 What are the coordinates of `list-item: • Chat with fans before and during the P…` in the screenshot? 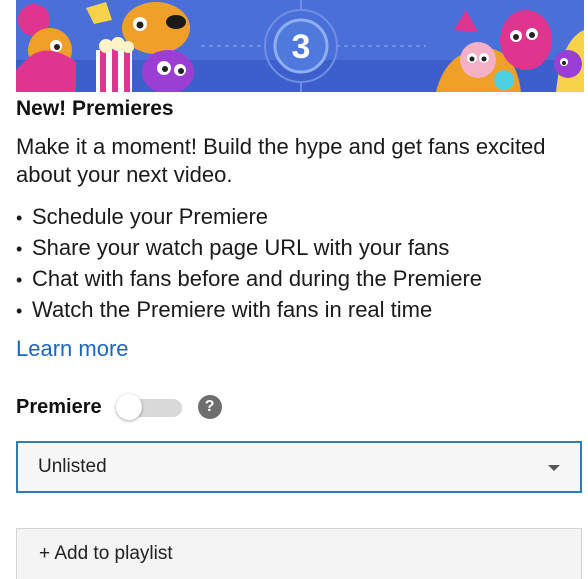 It's located at (249, 279).